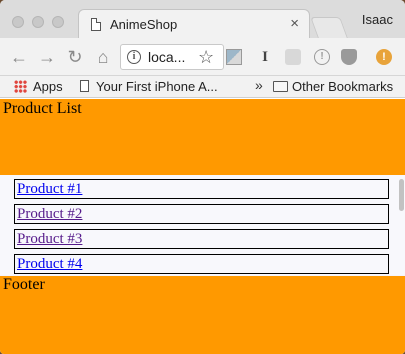 Image resolution: width=405 pixels, height=354 pixels. Describe the element at coordinates (75, 57) in the screenshot. I see `reload-icon: ↻` at that location.